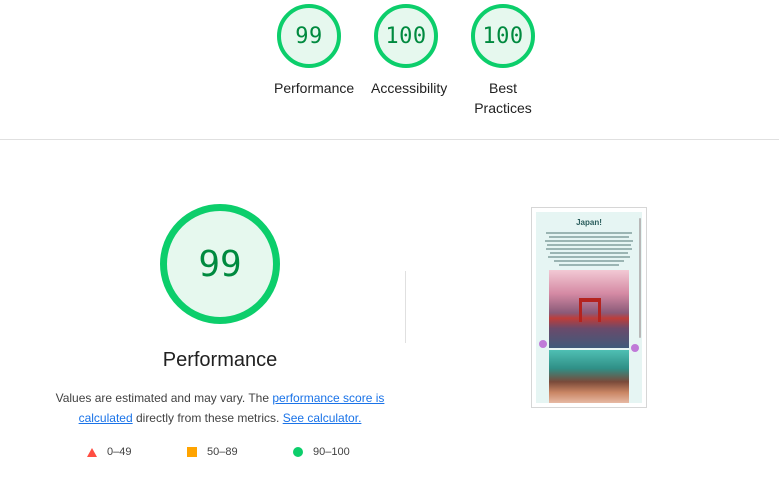  What do you see at coordinates (164, 398) in the screenshot?
I see `description-text: Values are estimated and may vary. The` at bounding box center [164, 398].